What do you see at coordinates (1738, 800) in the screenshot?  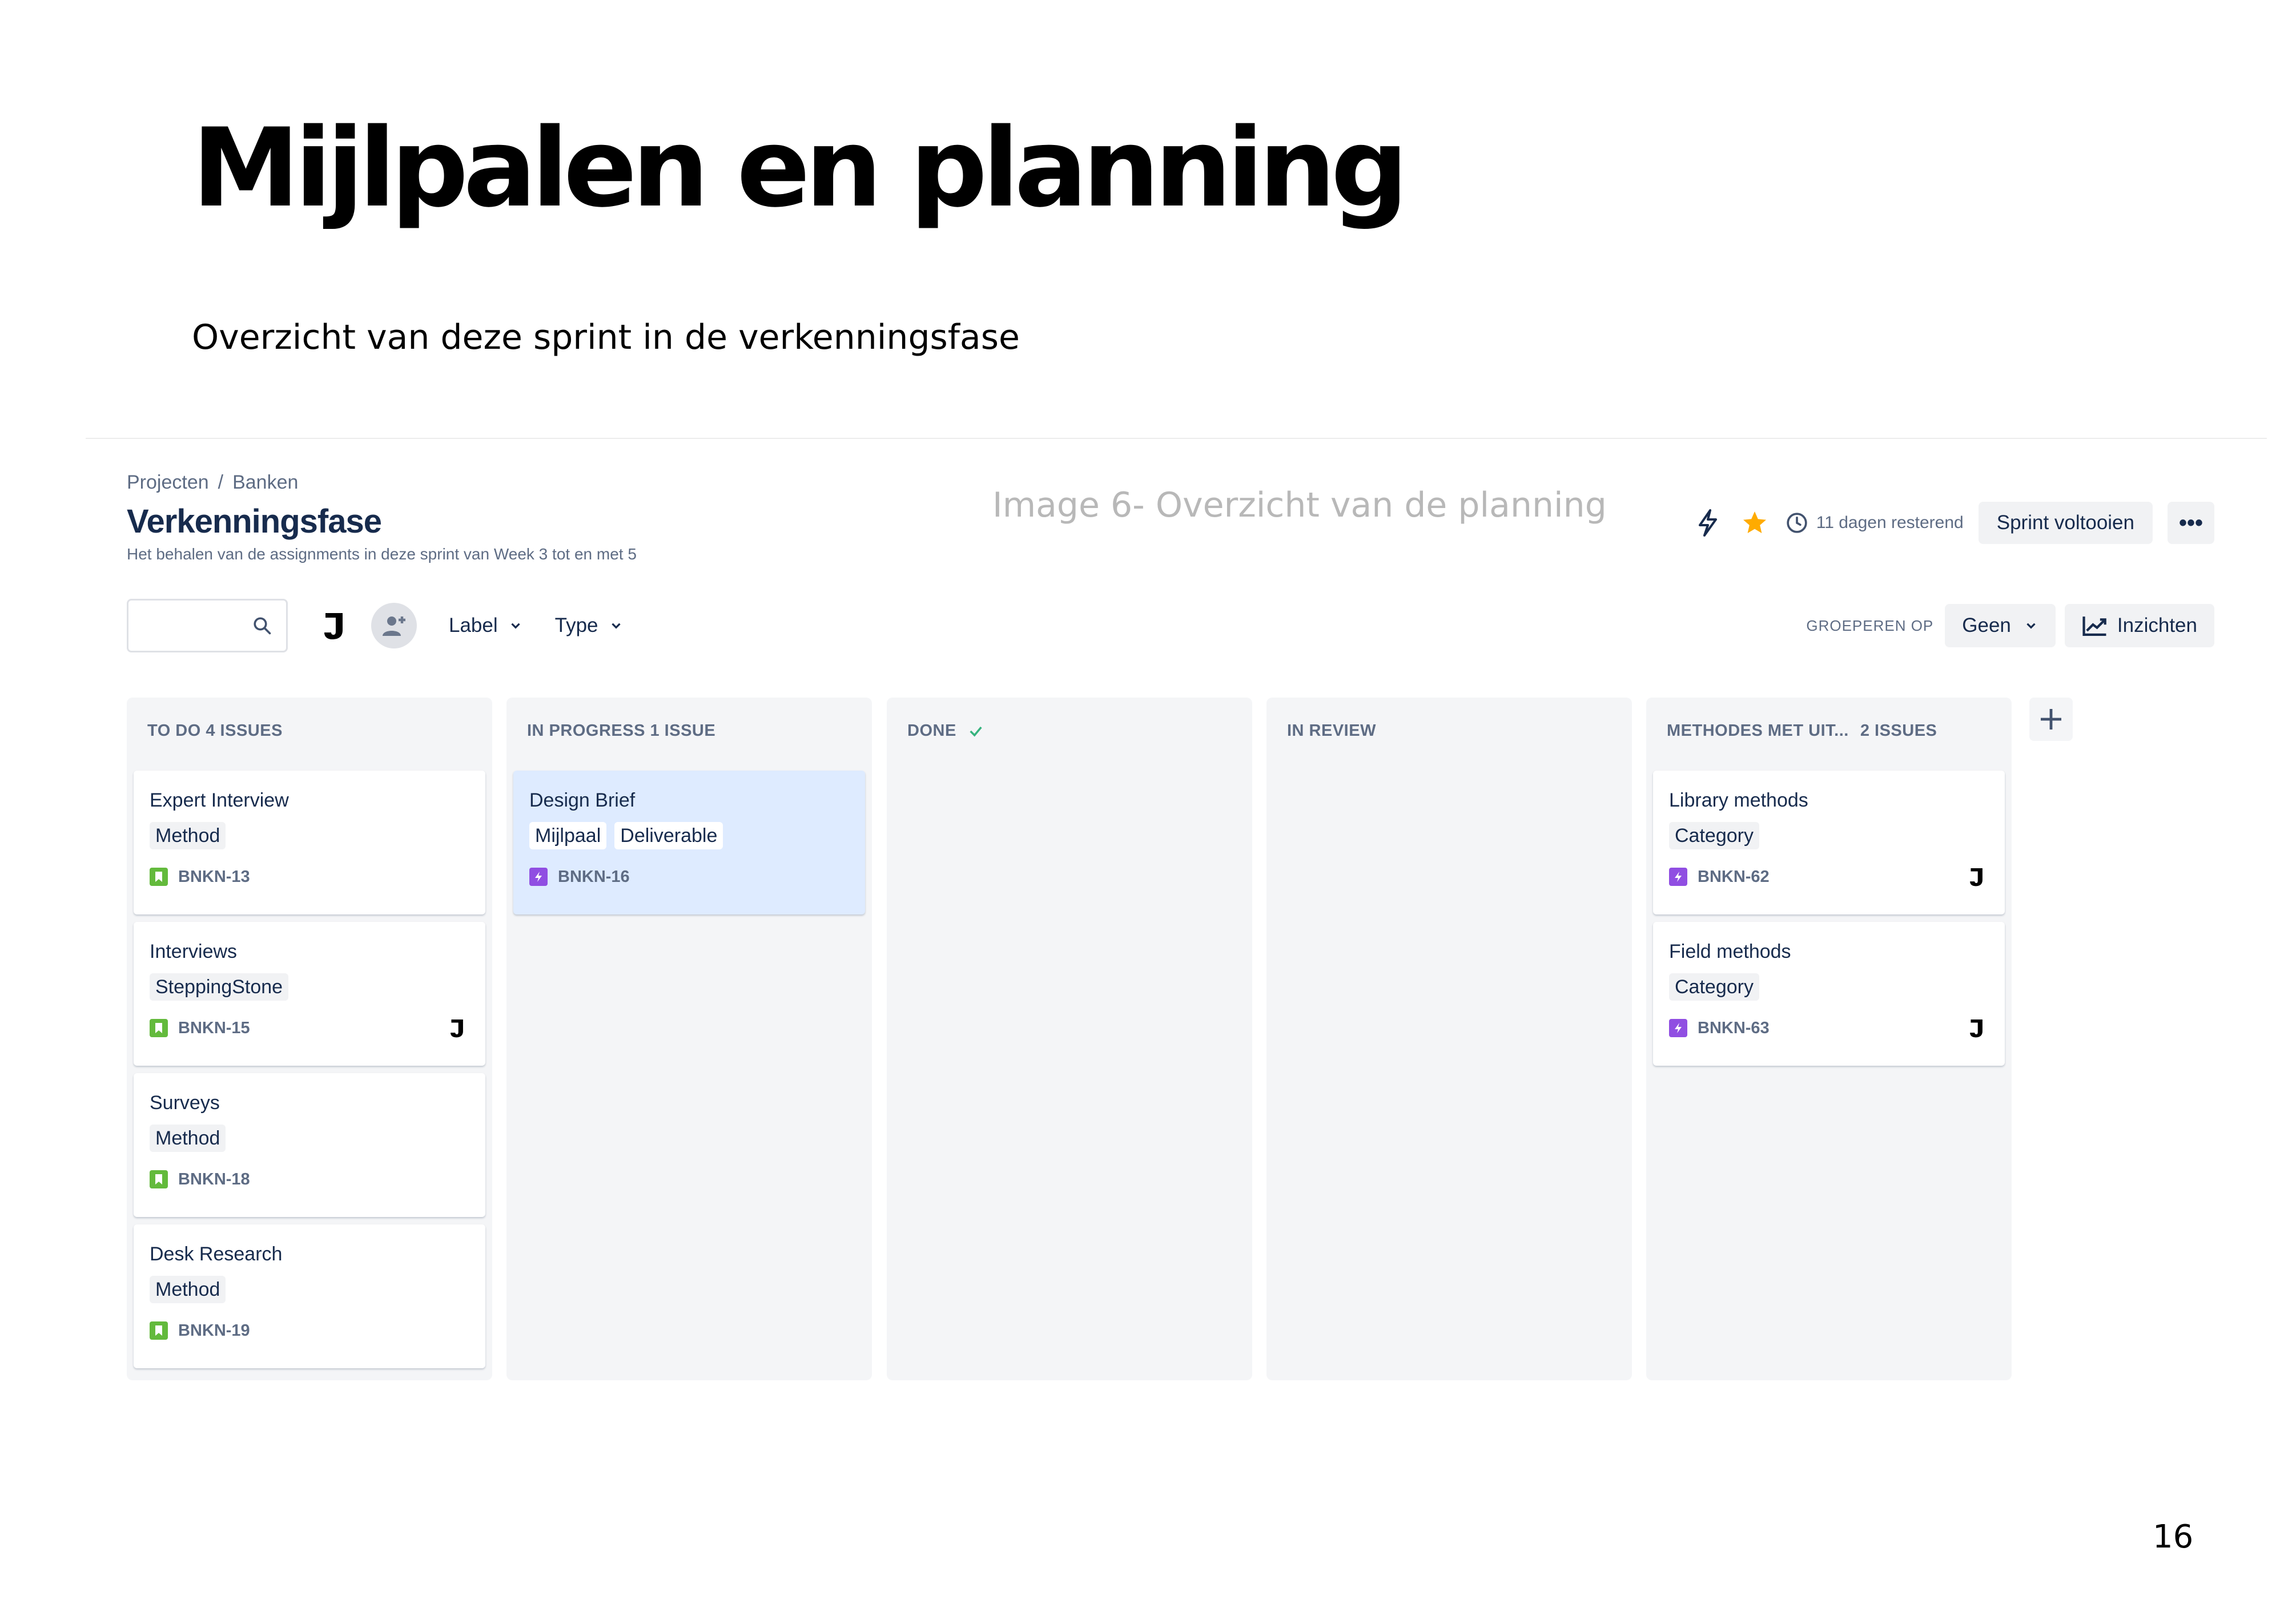 I see `card-title: Library methods` at bounding box center [1738, 800].